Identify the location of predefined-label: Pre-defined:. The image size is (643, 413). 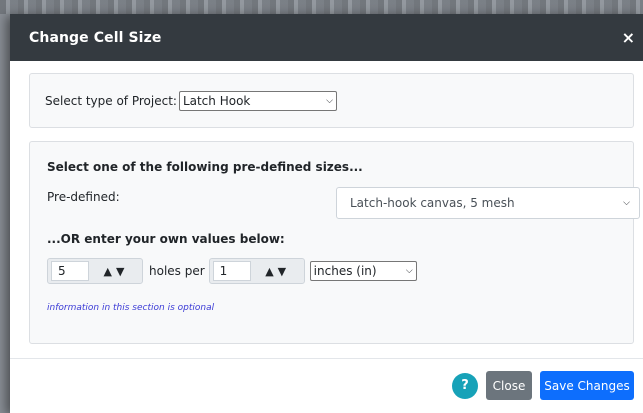
(83, 197).